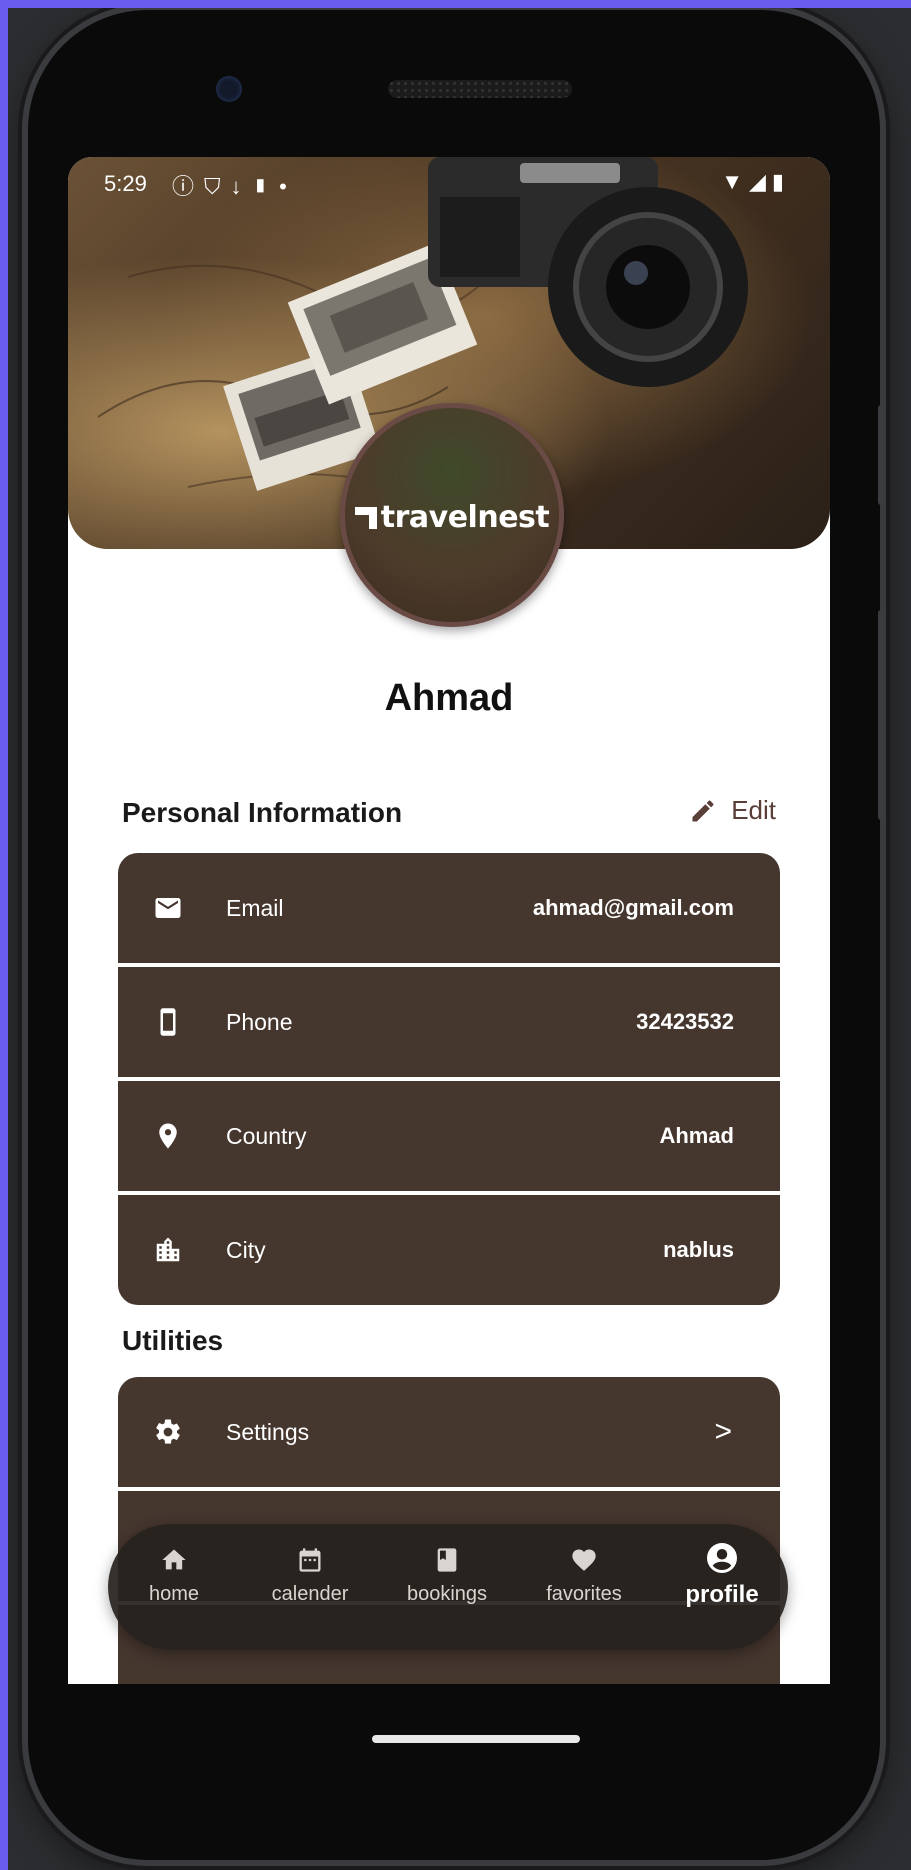 The height and width of the screenshot is (1870, 911). Describe the element at coordinates (760, 181) in the screenshot. I see `signal-icon: ◢` at that location.